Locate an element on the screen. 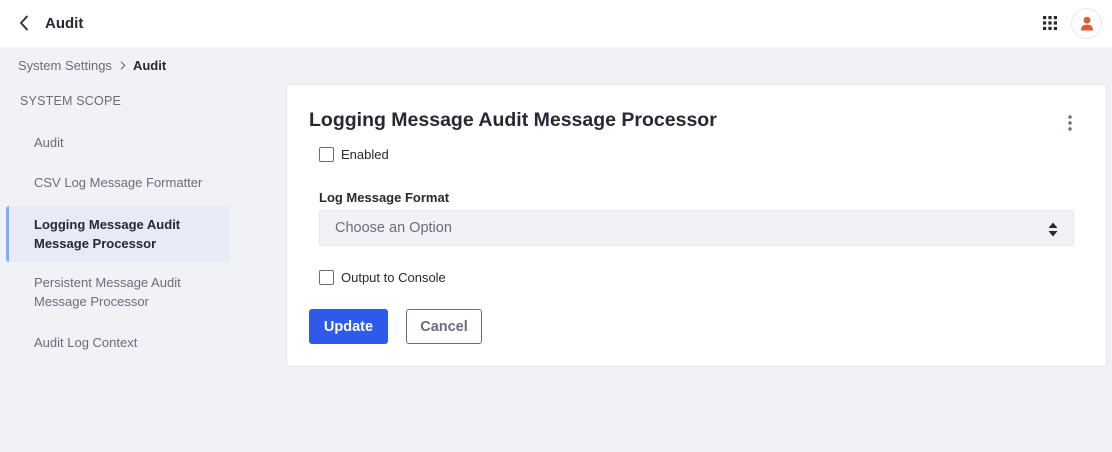  avatar is located at coordinates (1086, 23).